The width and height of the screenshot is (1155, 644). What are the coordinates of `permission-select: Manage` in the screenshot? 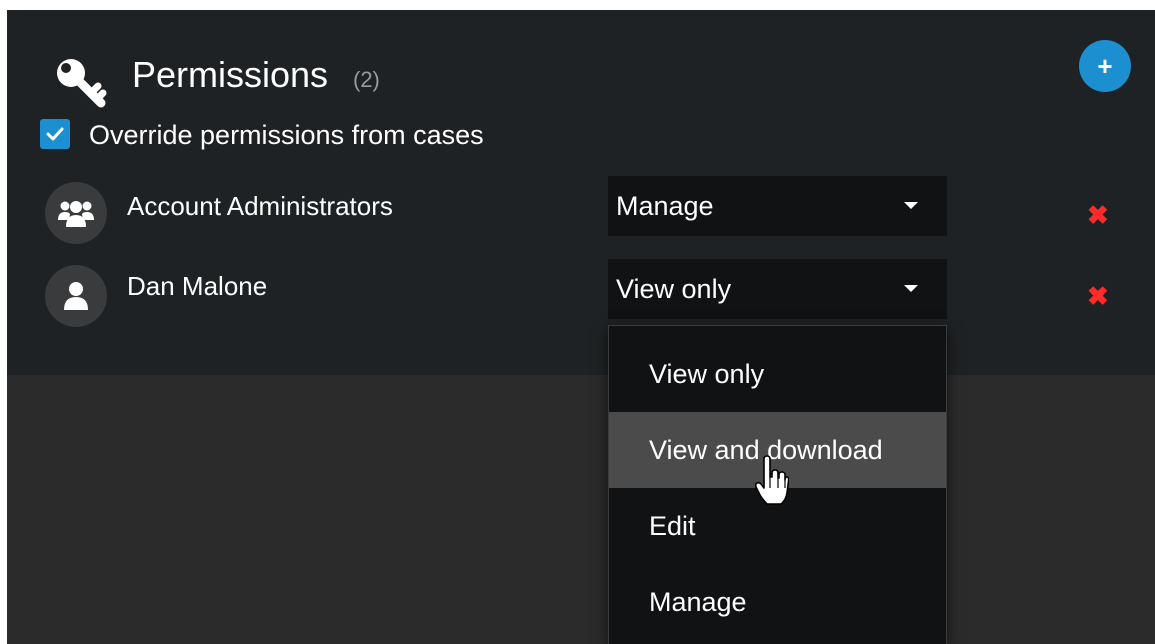 It's located at (777, 206).